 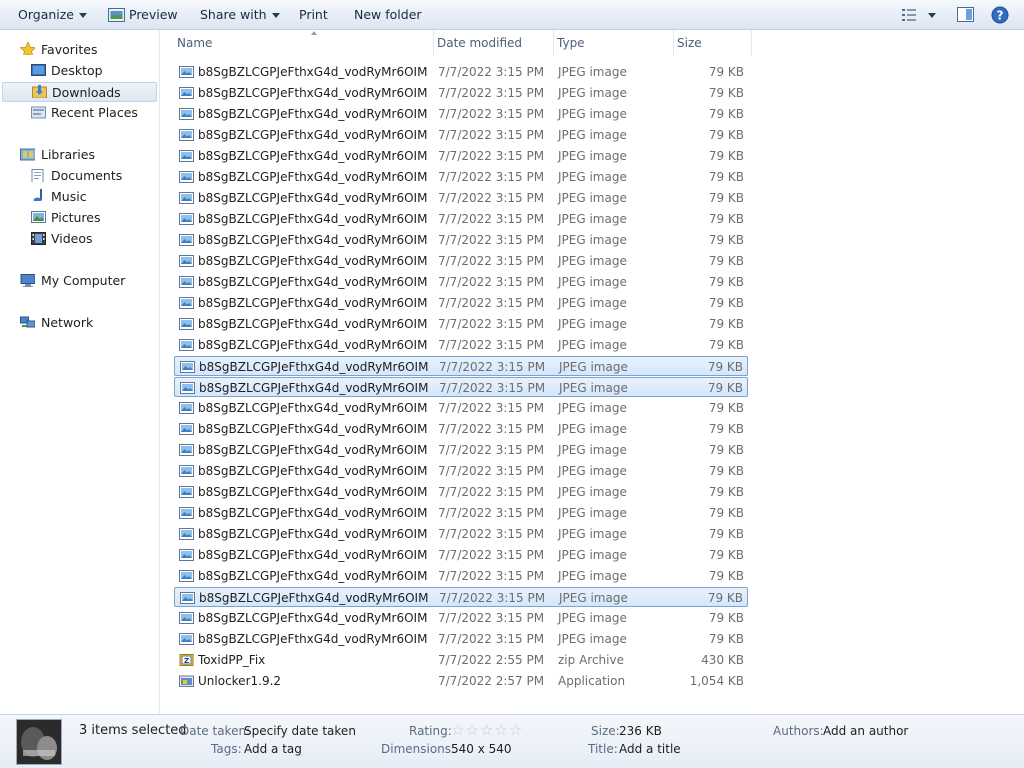 I want to click on view-options-icon, so click(x=909, y=15).